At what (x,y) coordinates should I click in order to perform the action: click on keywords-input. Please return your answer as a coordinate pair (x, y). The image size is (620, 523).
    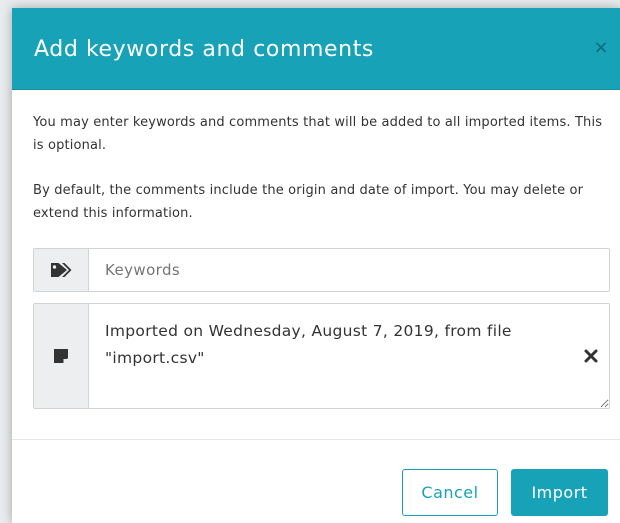
    Looking at the image, I should click on (349, 270).